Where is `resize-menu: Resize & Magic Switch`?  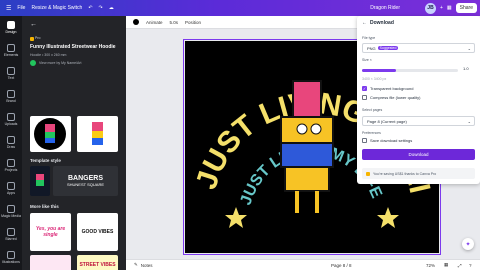
resize-menu: Resize & Magic Switch is located at coordinates (56, 8).